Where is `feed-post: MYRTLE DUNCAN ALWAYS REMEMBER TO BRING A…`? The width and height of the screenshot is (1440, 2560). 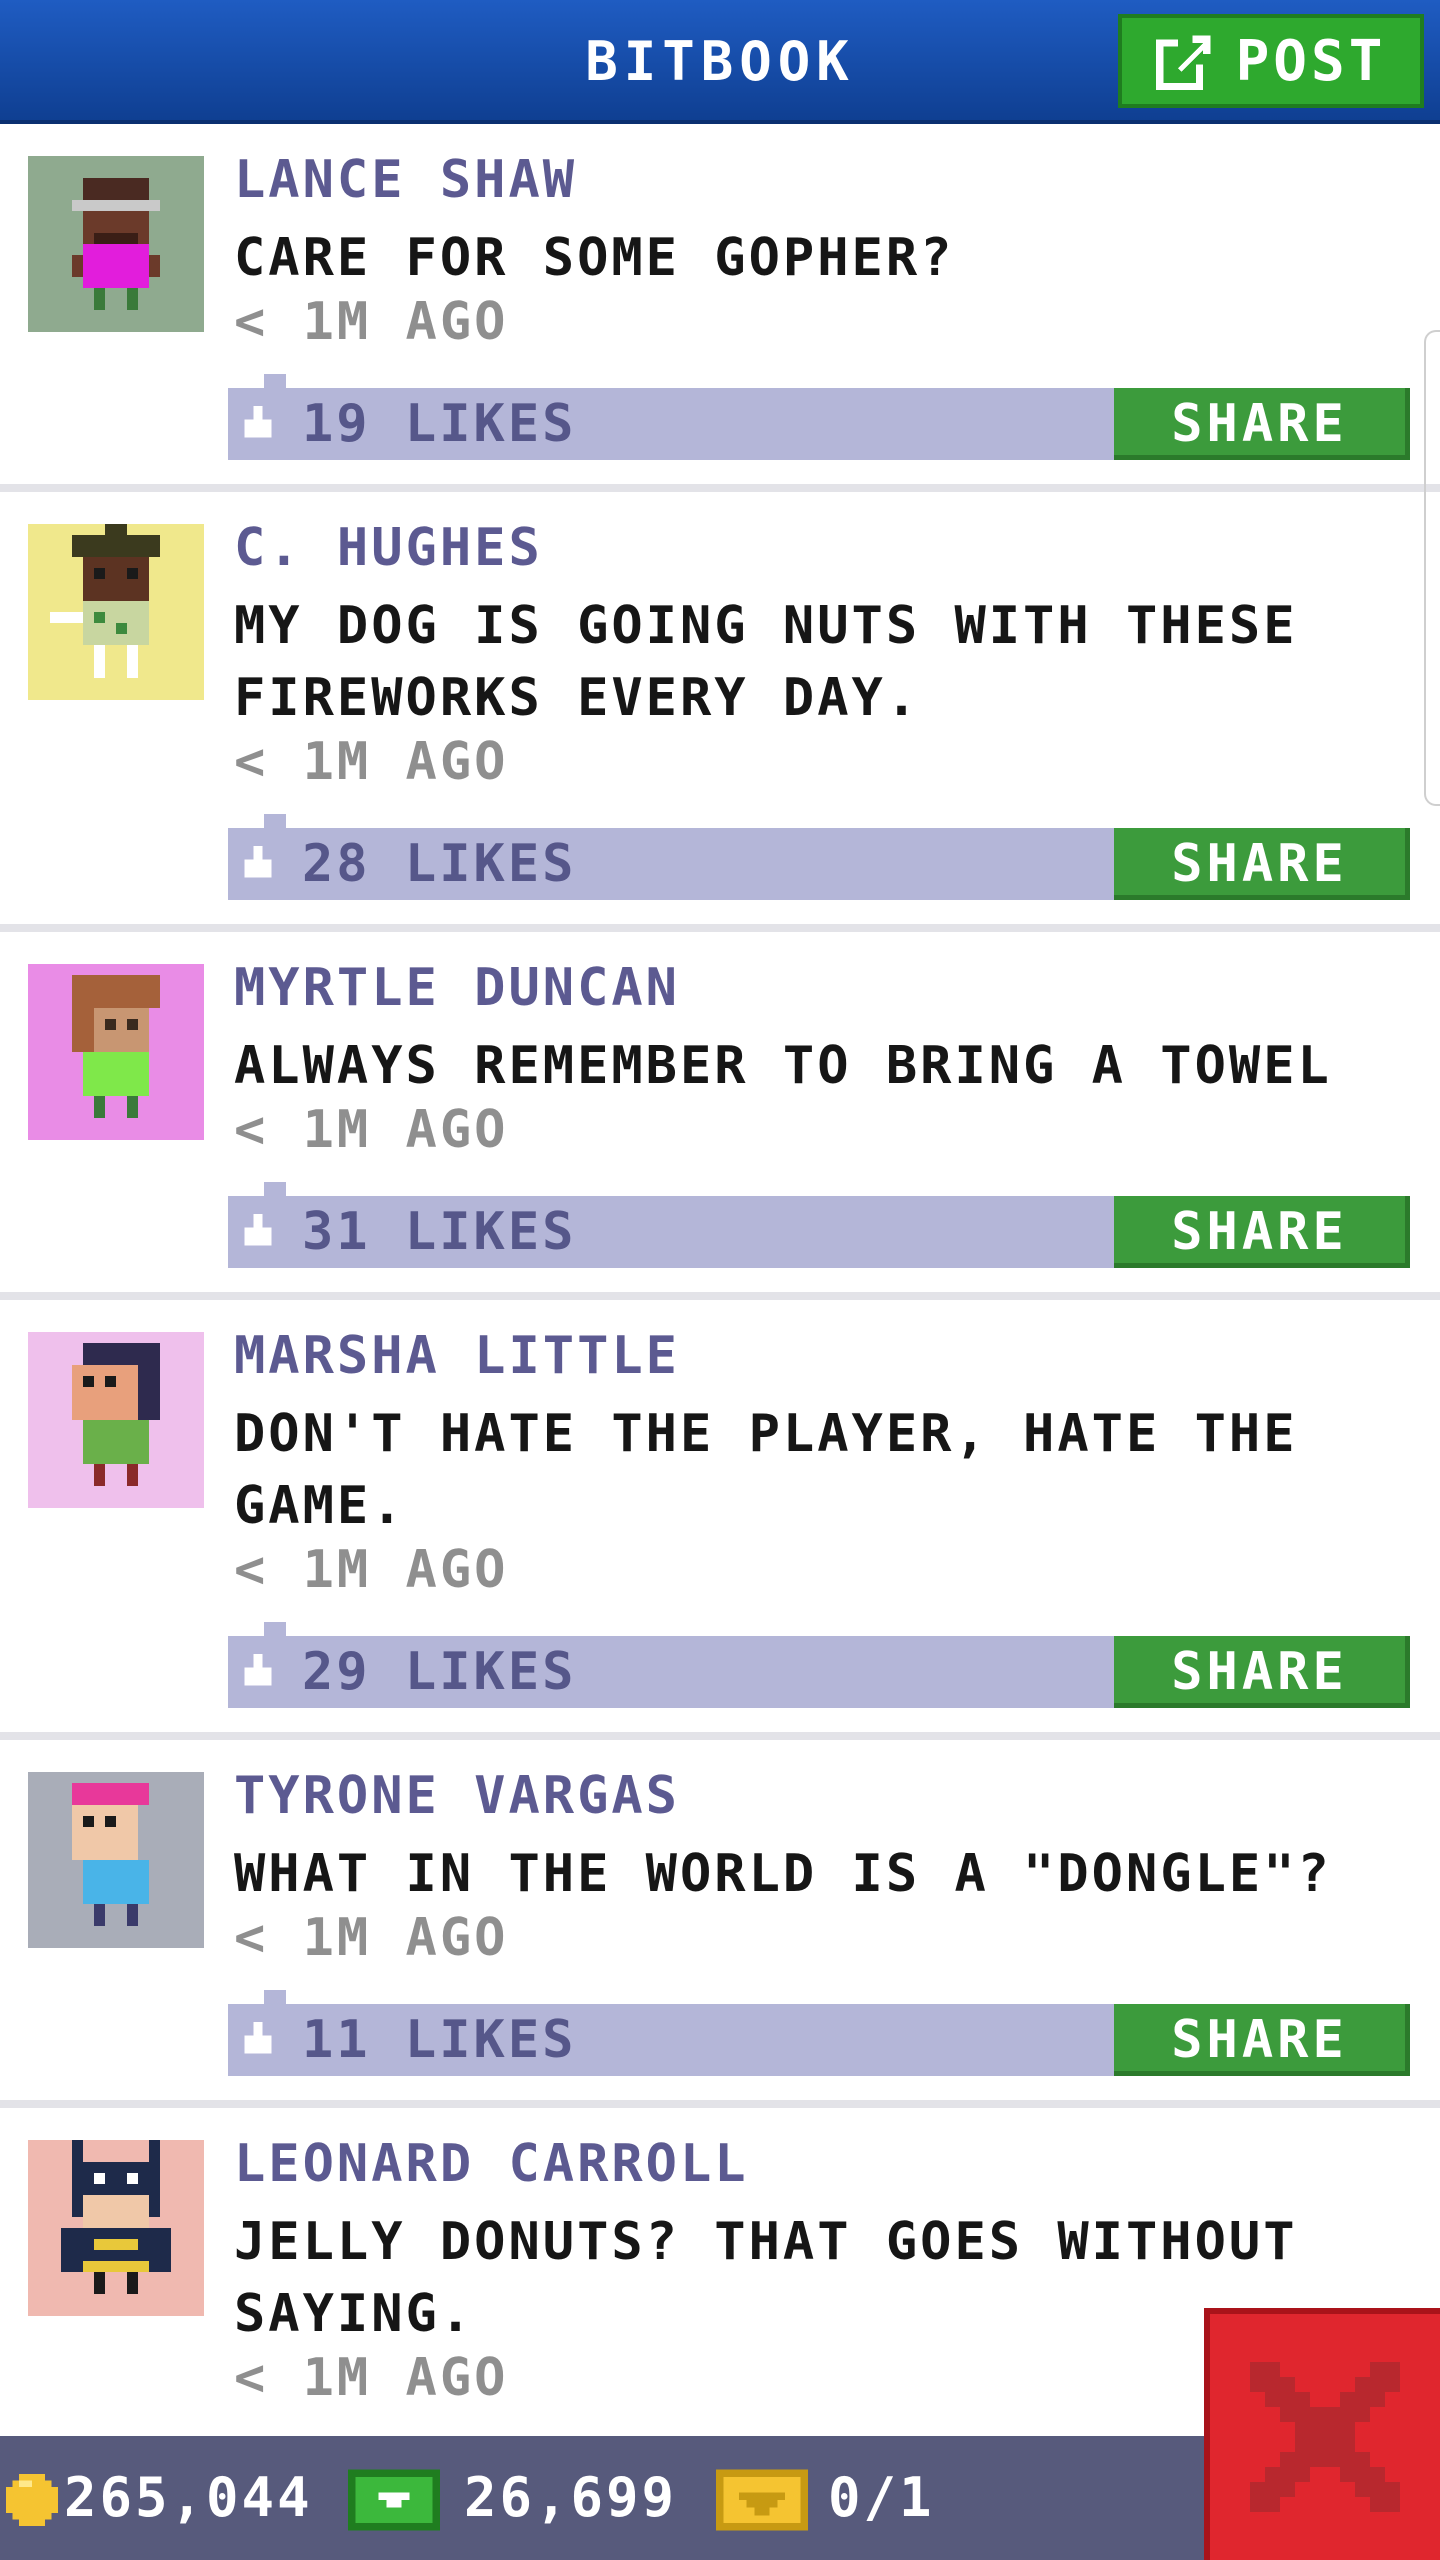 feed-post: MYRTLE DUNCAN ALWAYS REMEMBER TO BRING A… is located at coordinates (720, 1116).